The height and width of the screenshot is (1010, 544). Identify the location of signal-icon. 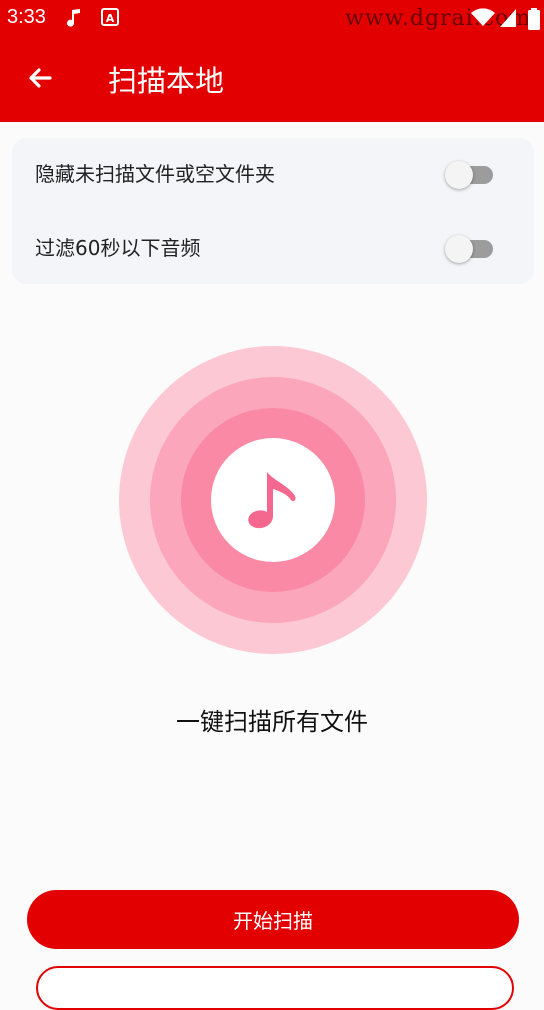
(508, 20).